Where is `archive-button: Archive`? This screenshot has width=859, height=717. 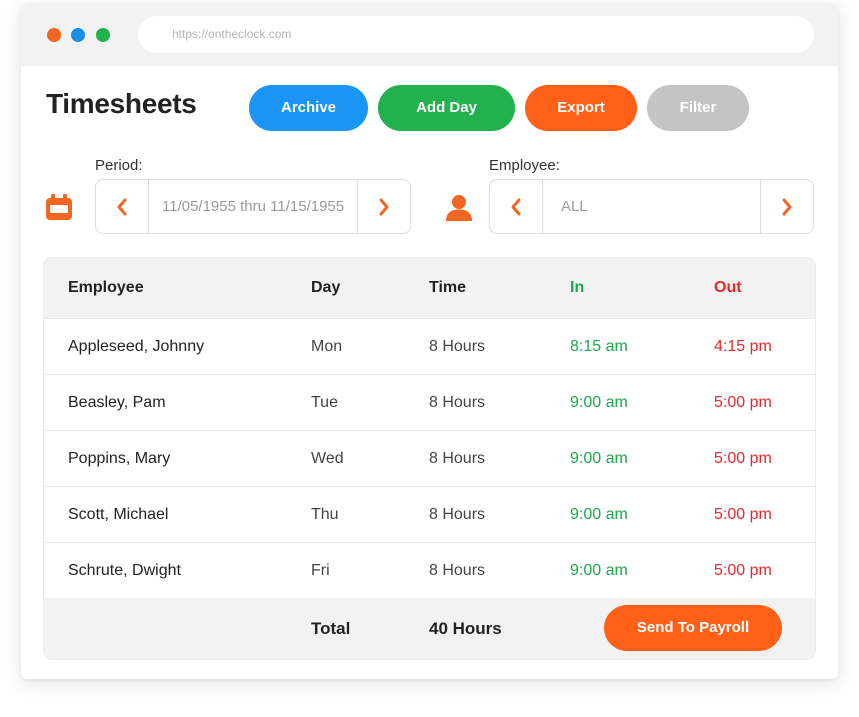
archive-button: Archive is located at coordinates (308, 108).